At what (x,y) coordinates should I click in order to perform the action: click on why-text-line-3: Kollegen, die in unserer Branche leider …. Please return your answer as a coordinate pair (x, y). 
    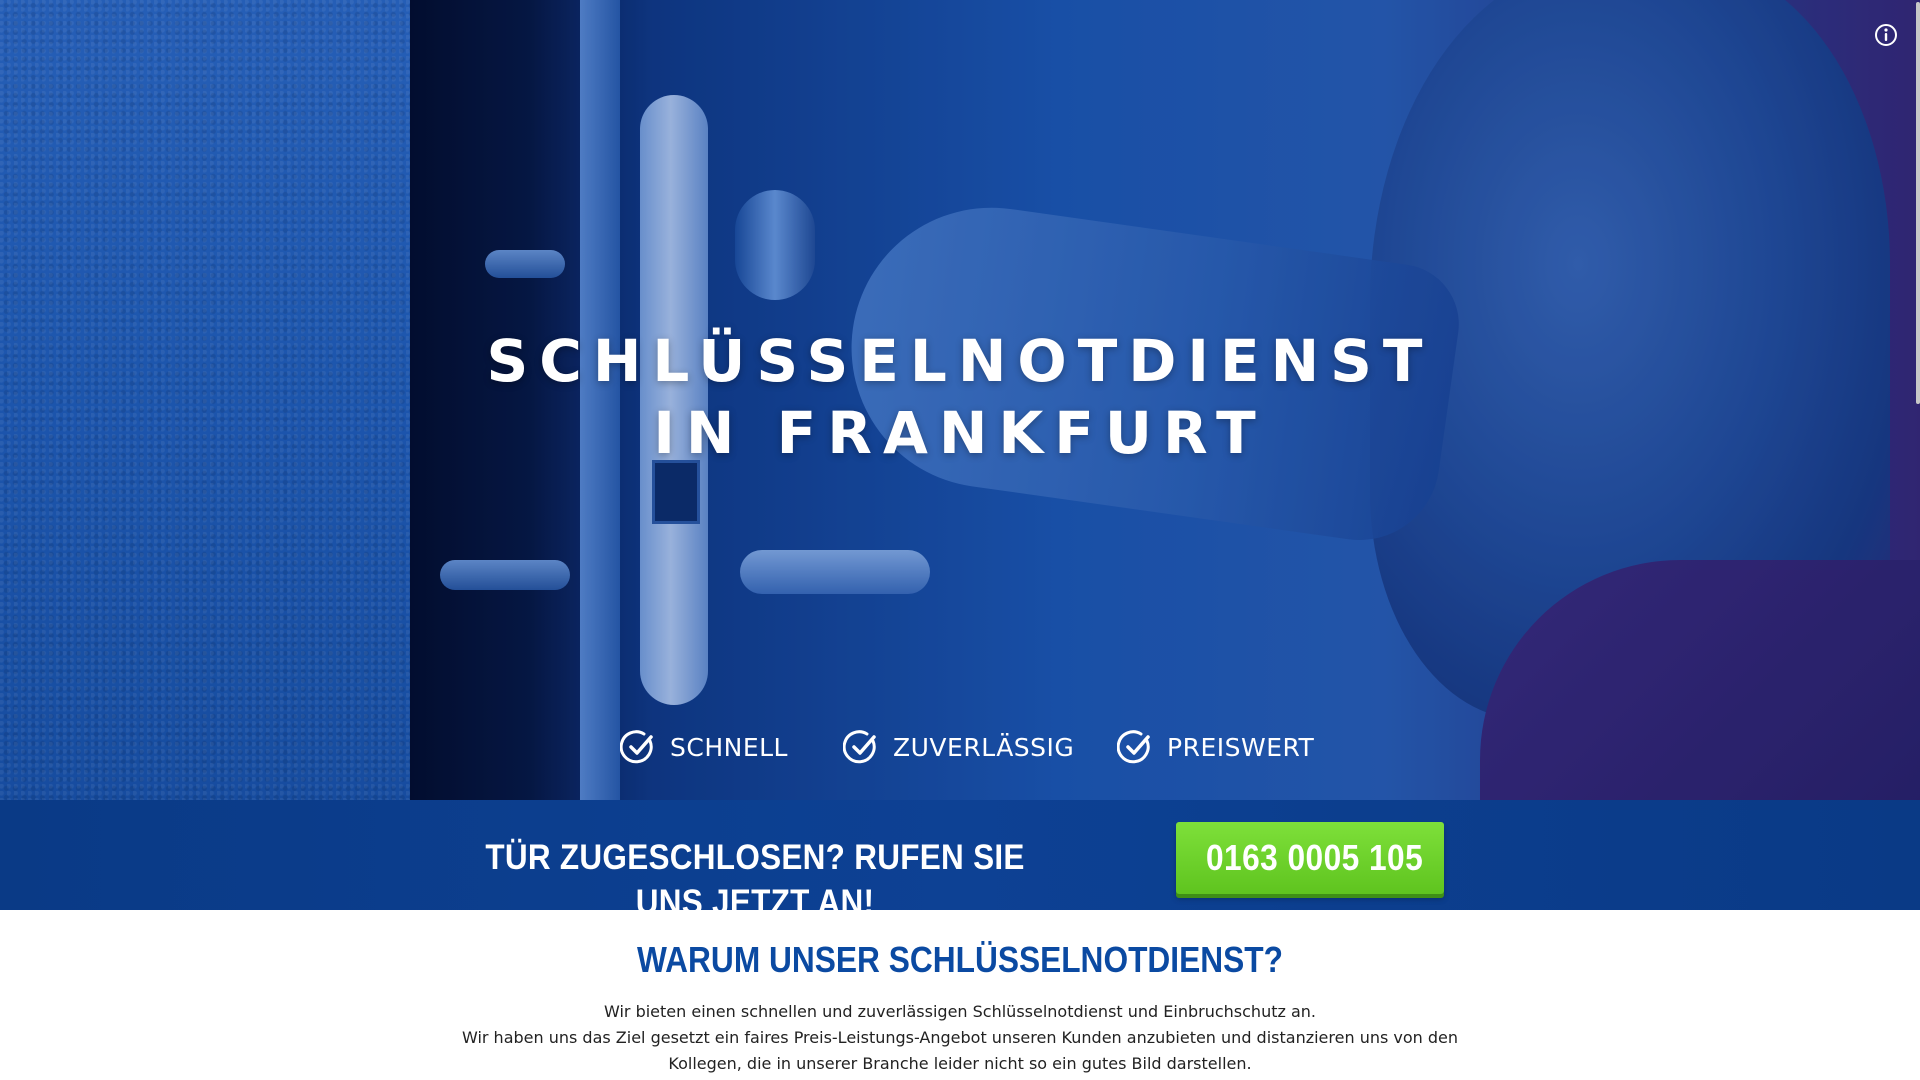
    Looking at the image, I should click on (960, 1063).